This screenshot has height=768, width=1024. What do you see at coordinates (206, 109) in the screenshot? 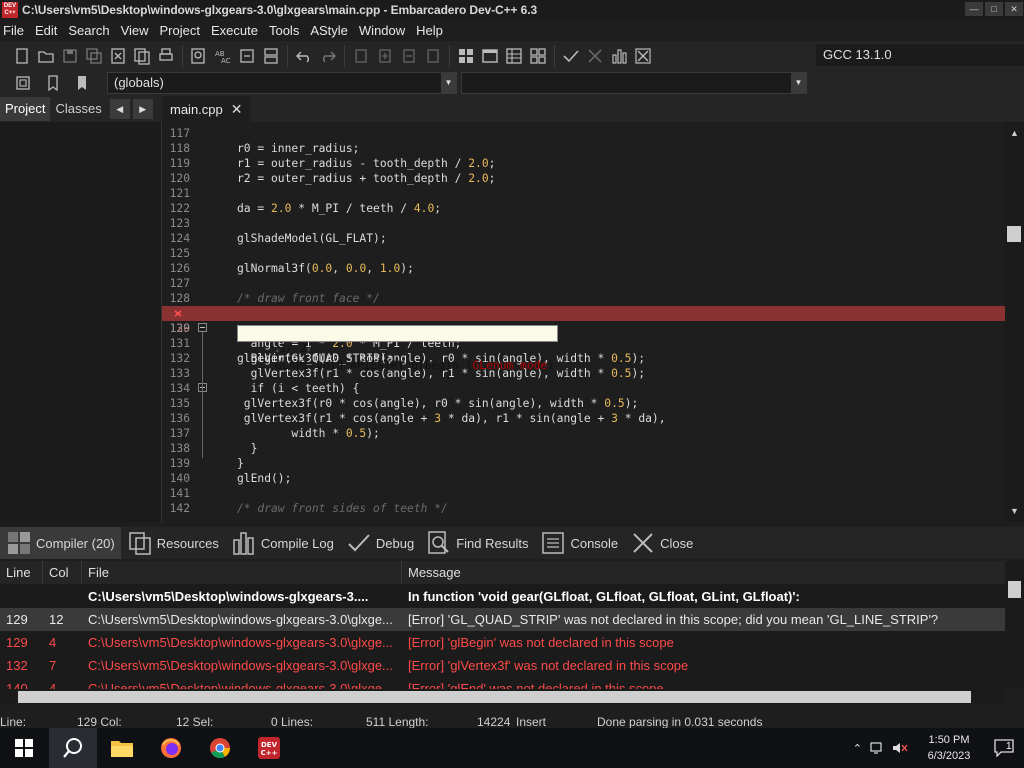
I see `tab-main-cpp: main.cpp ✕` at bounding box center [206, 109].